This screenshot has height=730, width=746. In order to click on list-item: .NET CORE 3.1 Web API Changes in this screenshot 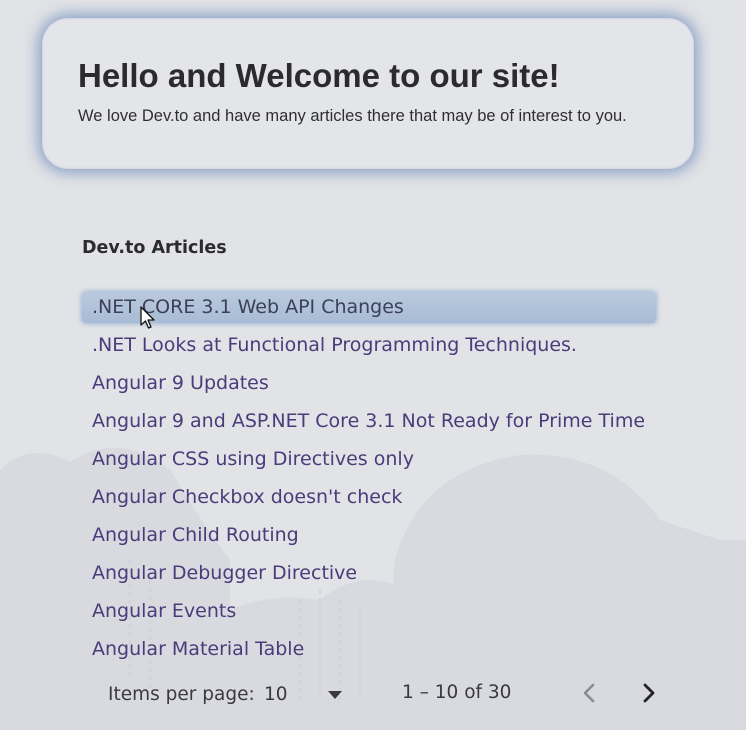, I will do `click(369, 310)`.